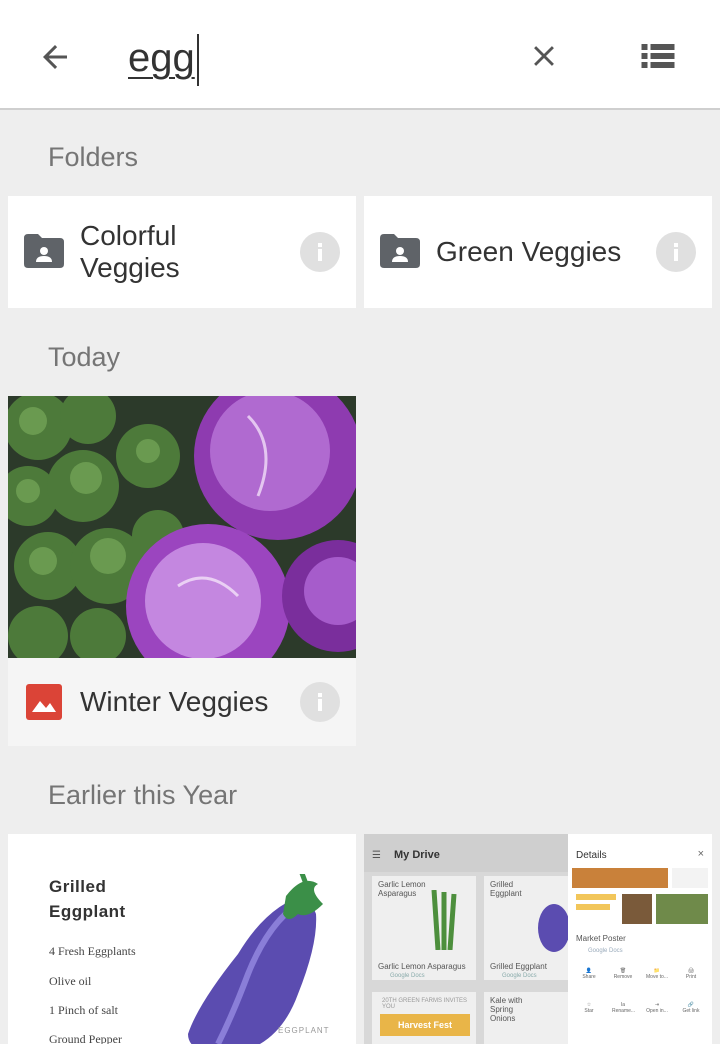 The height and width of the screenshot is (1044, 720). What do you see at coordinates (93, 157) in the screenshot?
I see `section-header-folders: Folders` at bounding box center [93, 157].